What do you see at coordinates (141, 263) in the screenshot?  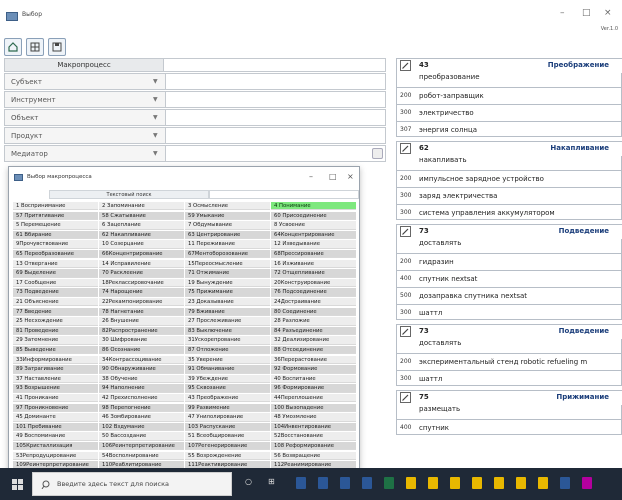 I see `macroprocess-cell: 14 Исправиление` at bounding box center [141, 263].